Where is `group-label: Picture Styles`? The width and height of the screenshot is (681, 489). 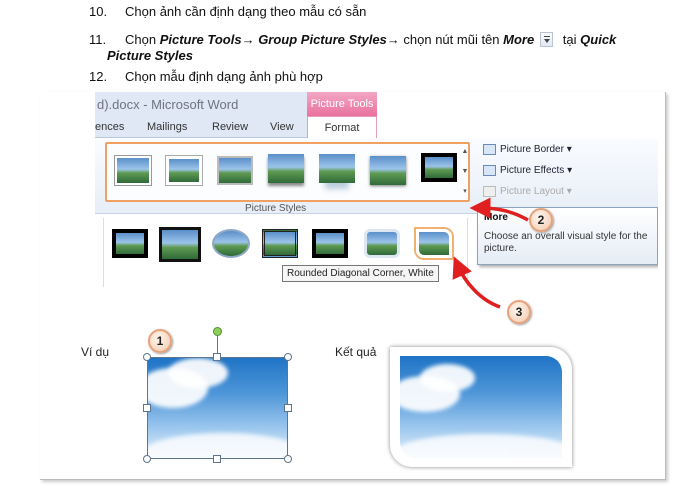
group-label: Picture Styles is located at coordinates (276, 208).